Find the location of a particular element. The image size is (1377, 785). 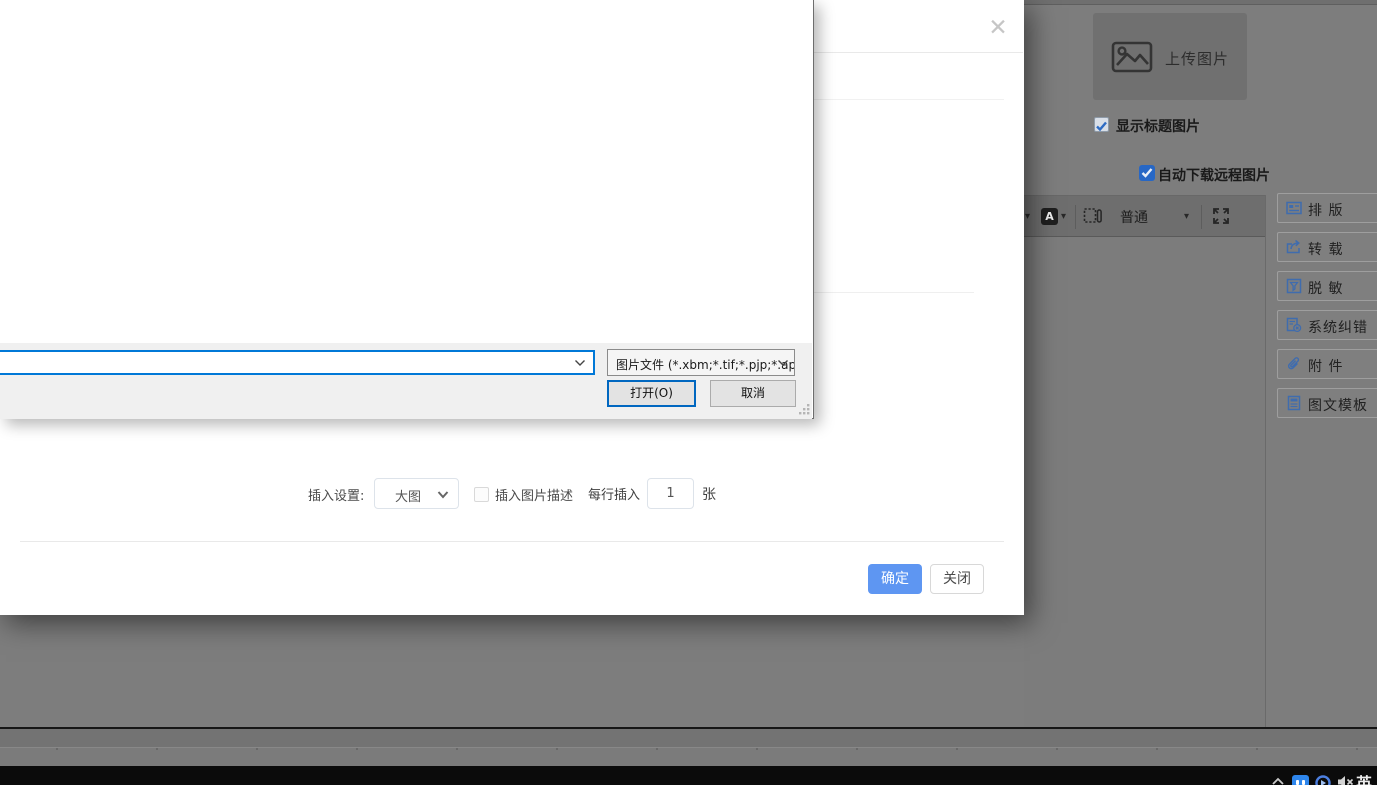

sidebar-item-label: 图文模板 is located at coordinates (1338, 406).